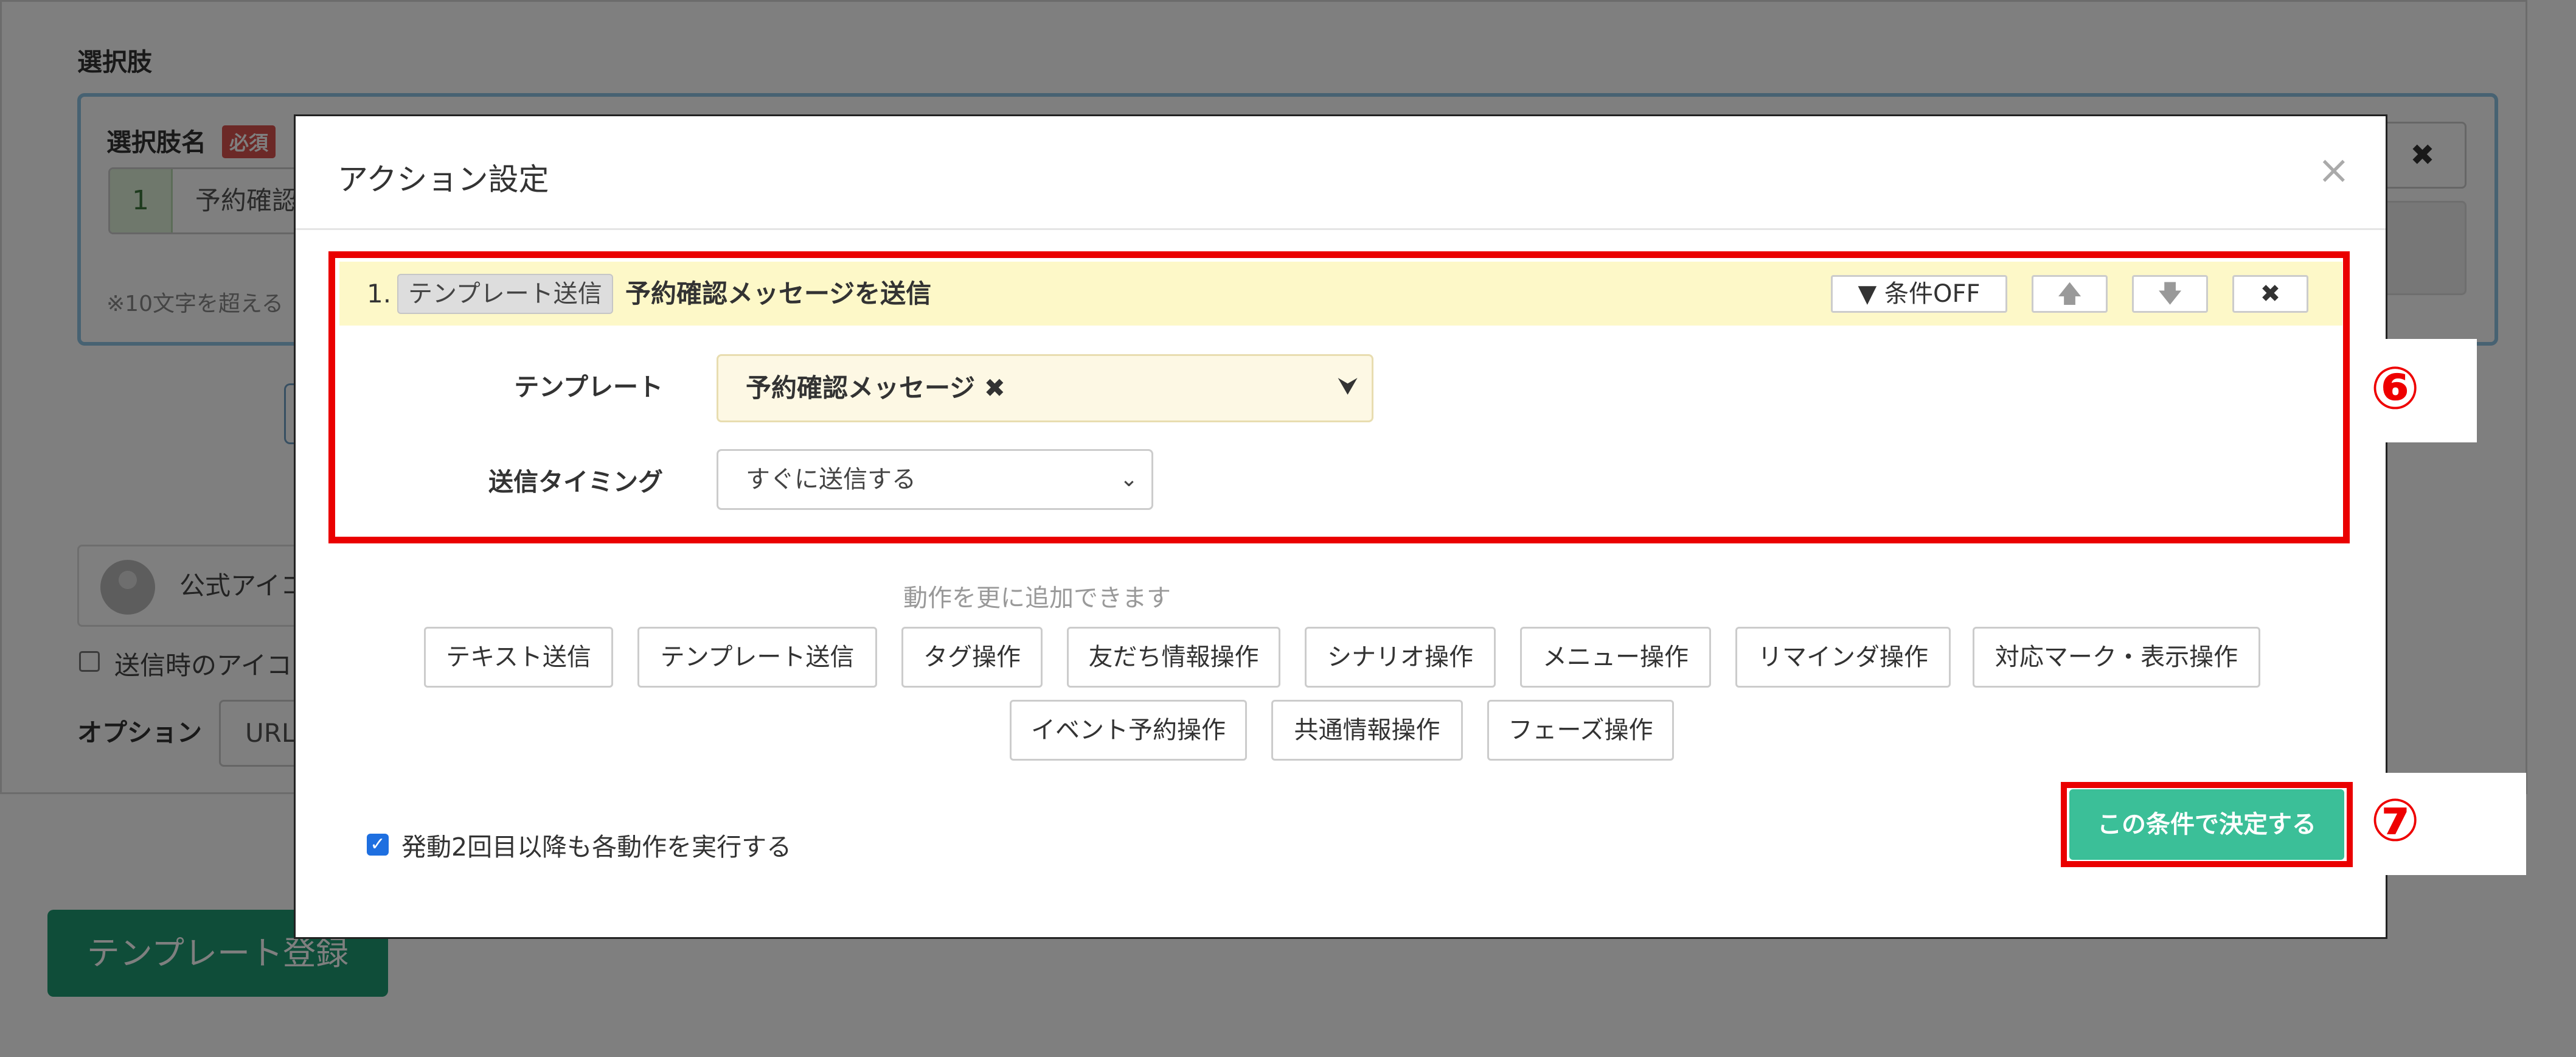 The width and height of the screenshot is (2576, 1057). Describe the element at coordinates (378, 845) in the screenshot. I see `repeat-execution-checkbox: ✓` at that location.